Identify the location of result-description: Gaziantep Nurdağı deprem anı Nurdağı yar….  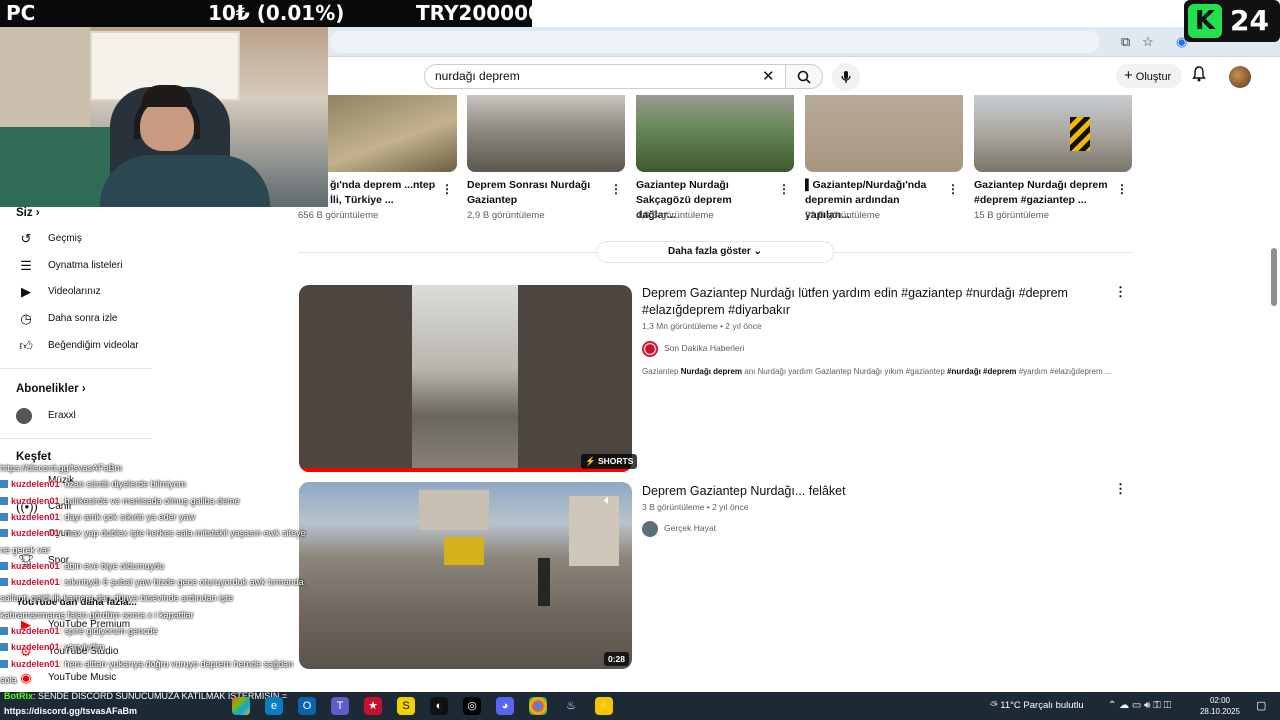
(877, 371).